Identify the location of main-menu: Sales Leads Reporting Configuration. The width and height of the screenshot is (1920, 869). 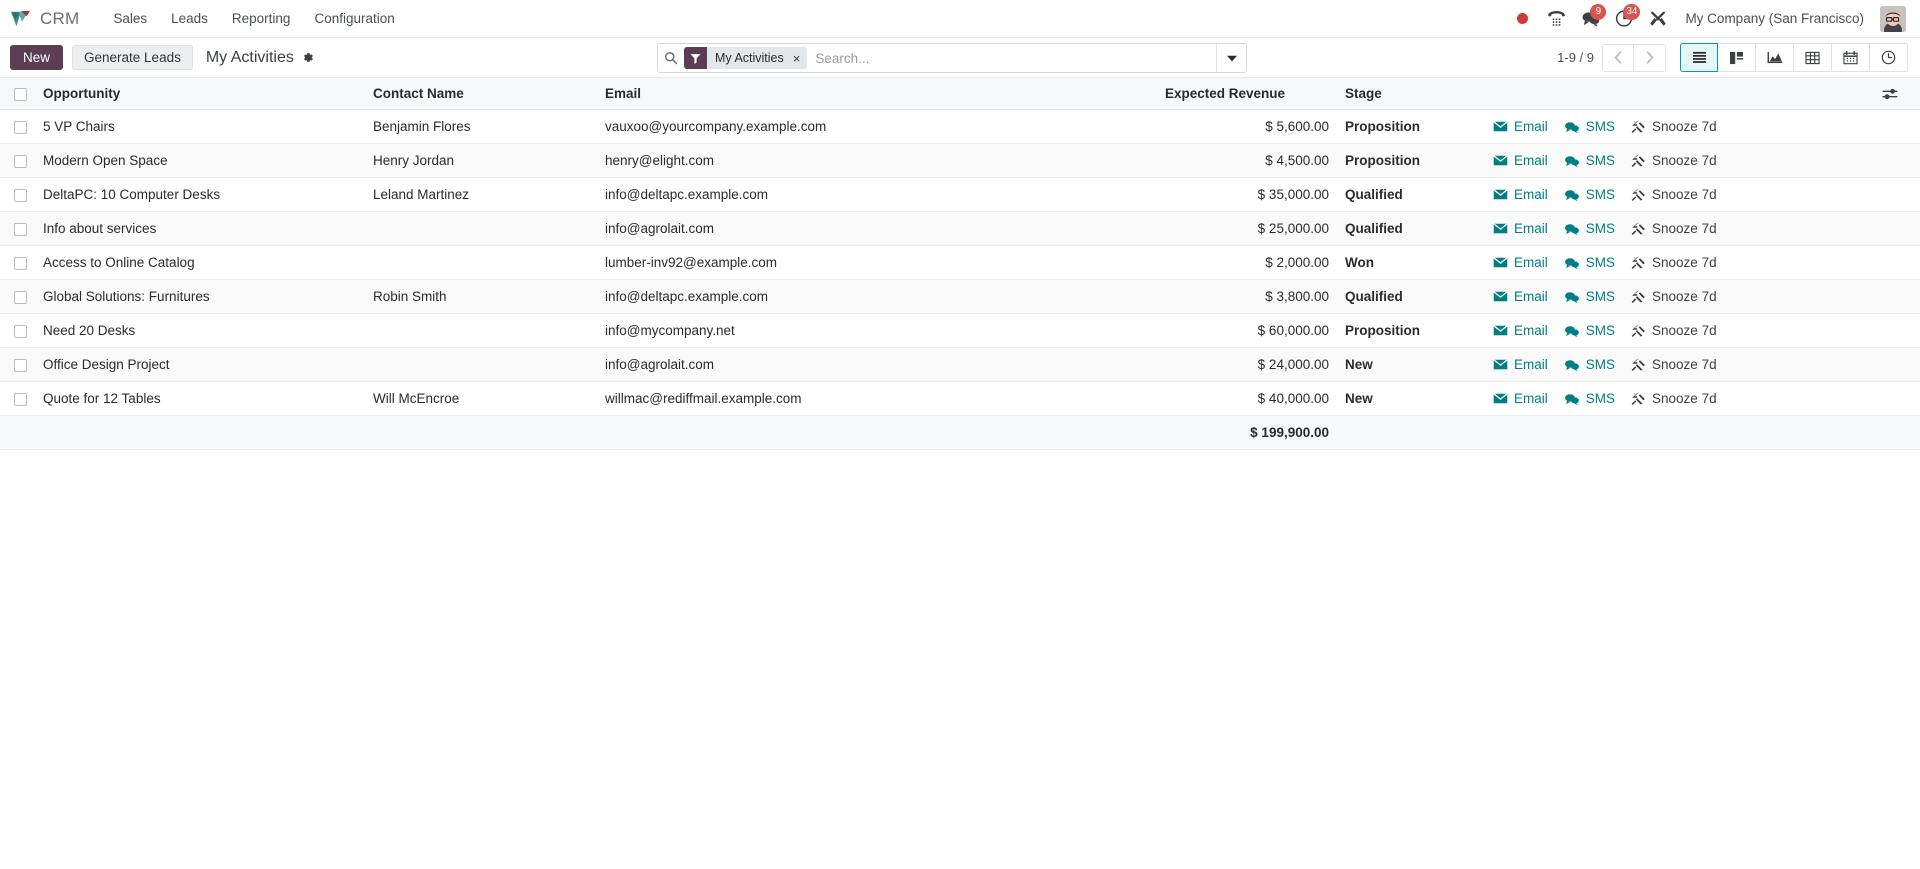
(253, 18).